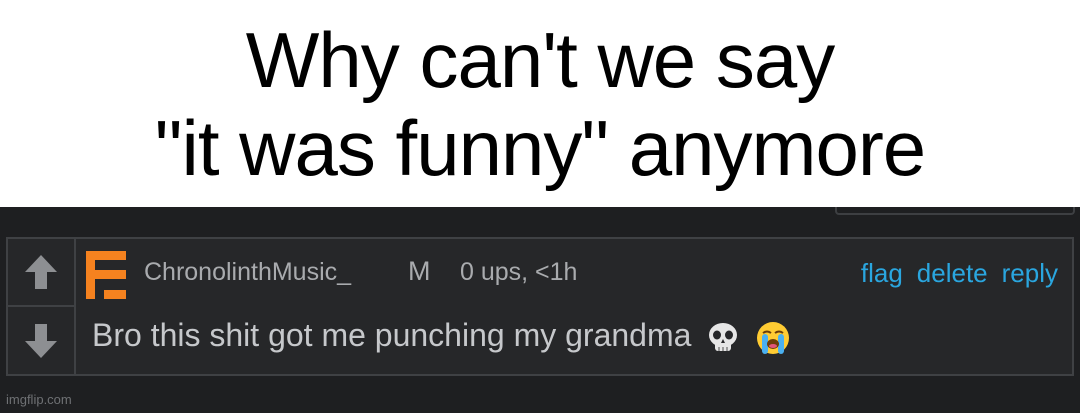 Image resolution: width=1080 pixels, height=413 pixels. Describe the element at coordinates (519, 272) in the screenshot. I see `comment-meta: 0 ups, <1h` at that location.